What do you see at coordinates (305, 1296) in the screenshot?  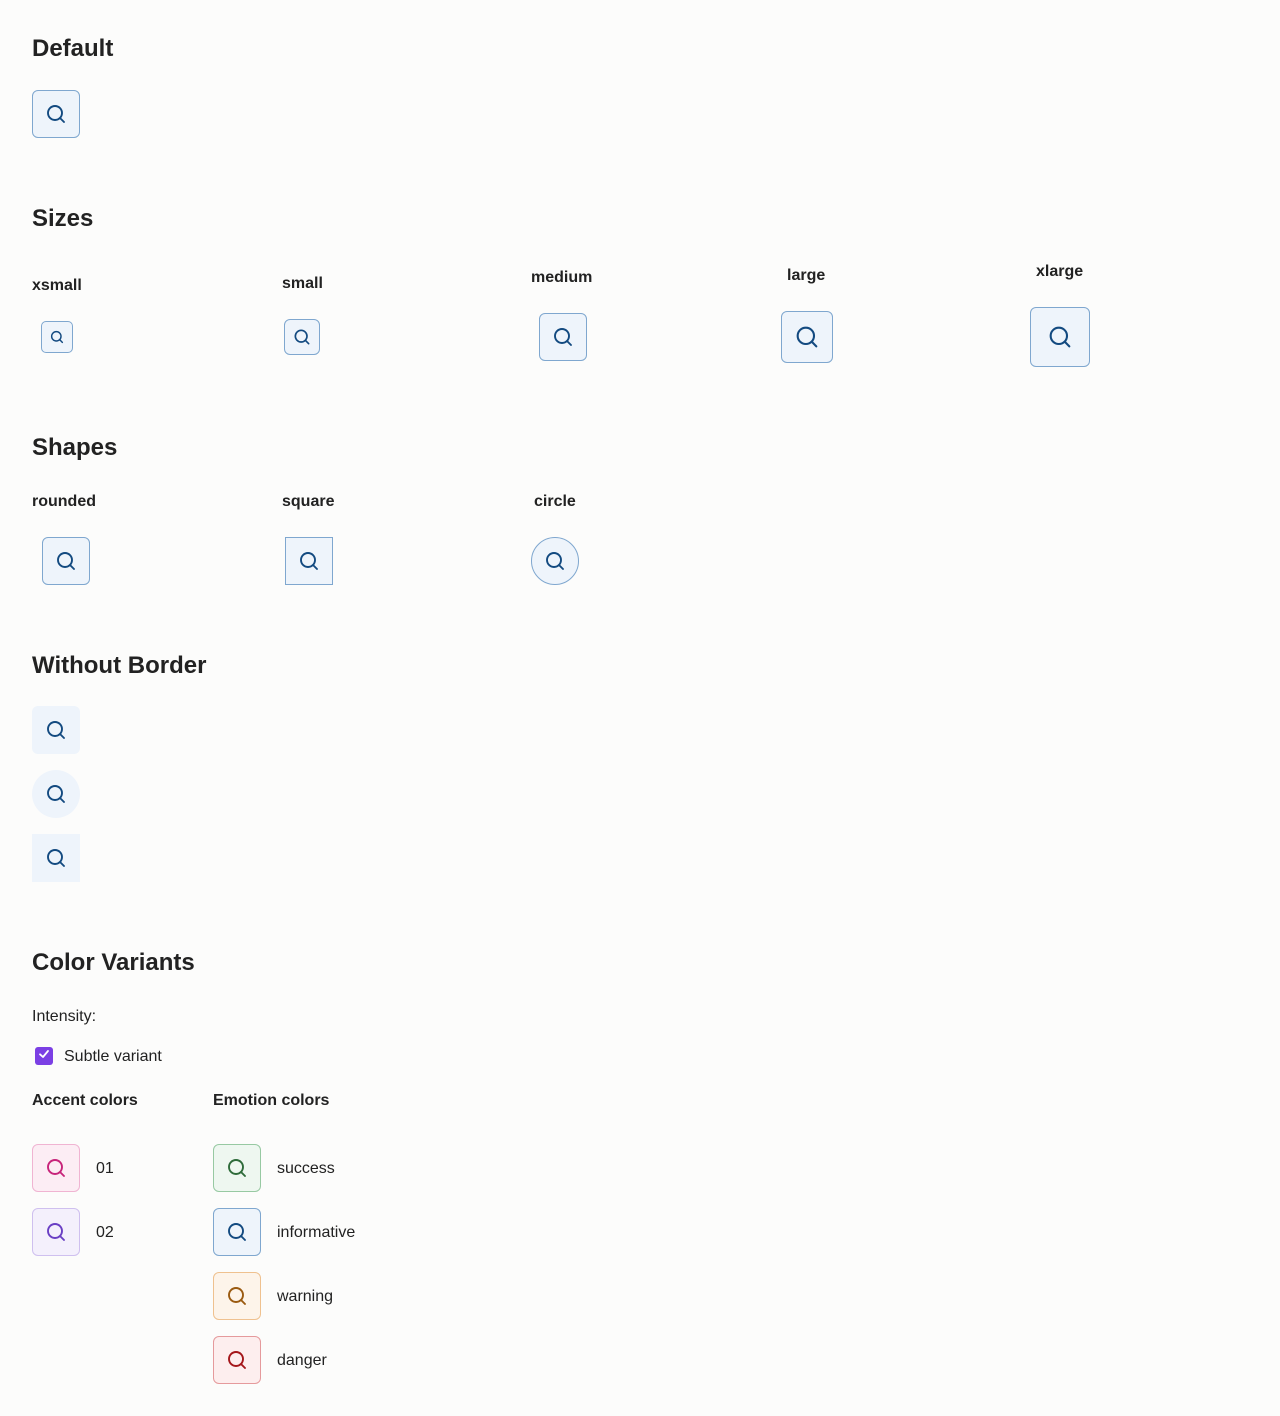 I see `emotion-label-warning: warning` at bounding box center [305, 1296].